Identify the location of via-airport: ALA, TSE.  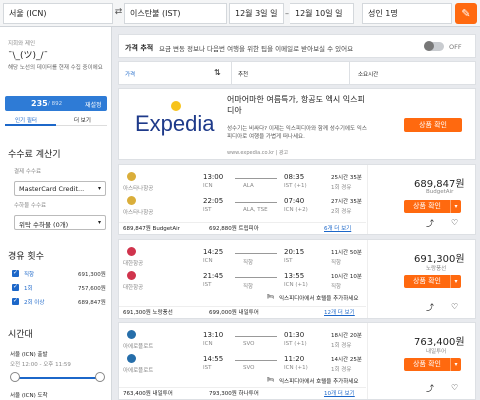
(255, 210).